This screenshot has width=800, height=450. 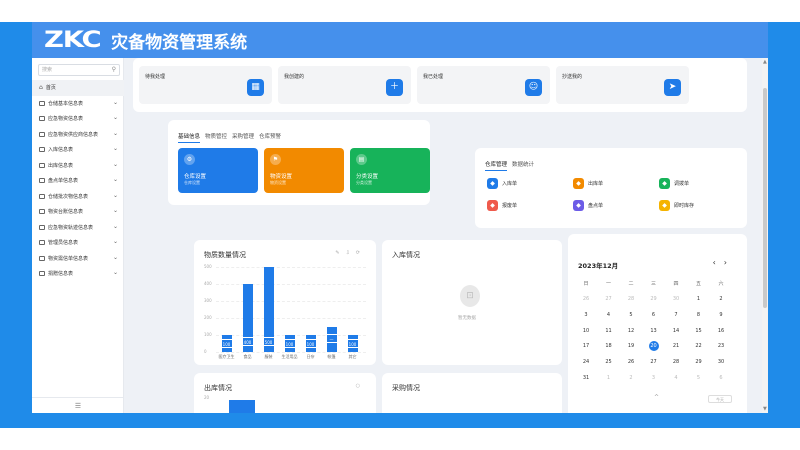 I want to click on calendar-day: 19, so click(x=631, y=346).